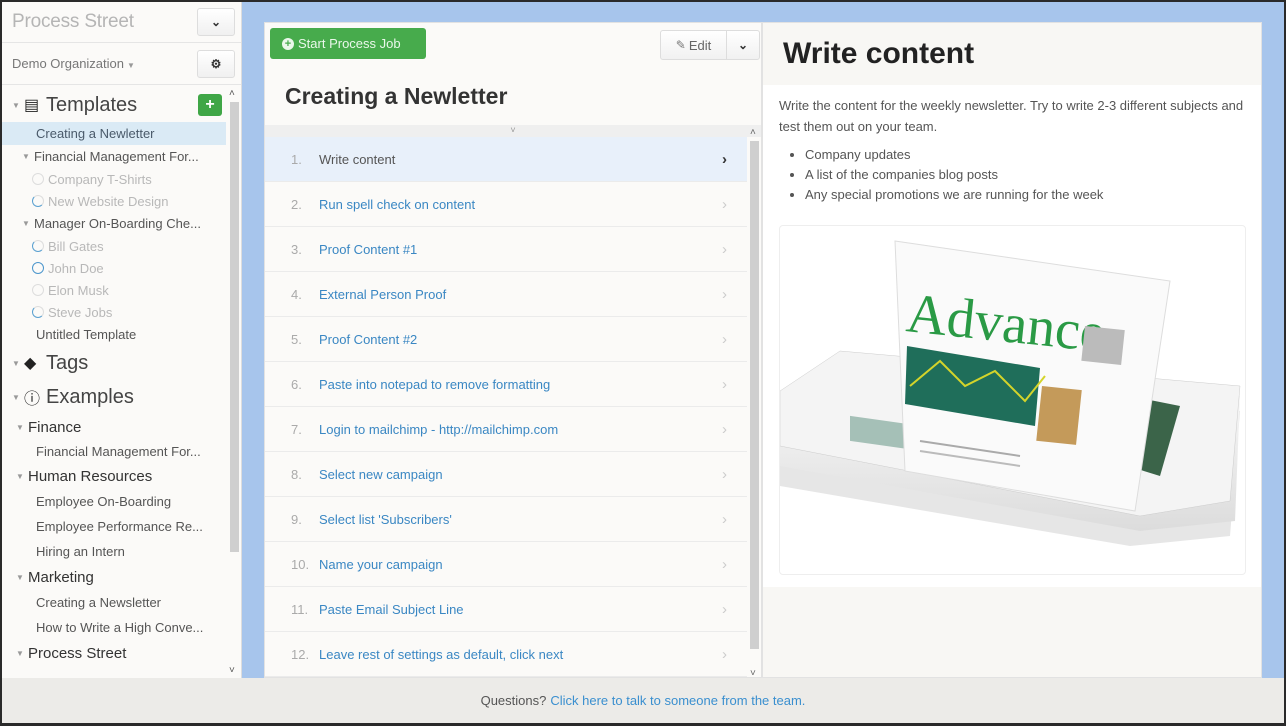 This screenshot has height=726, width=1286. I want to click on step-title: Write content, so click(1012, 54).